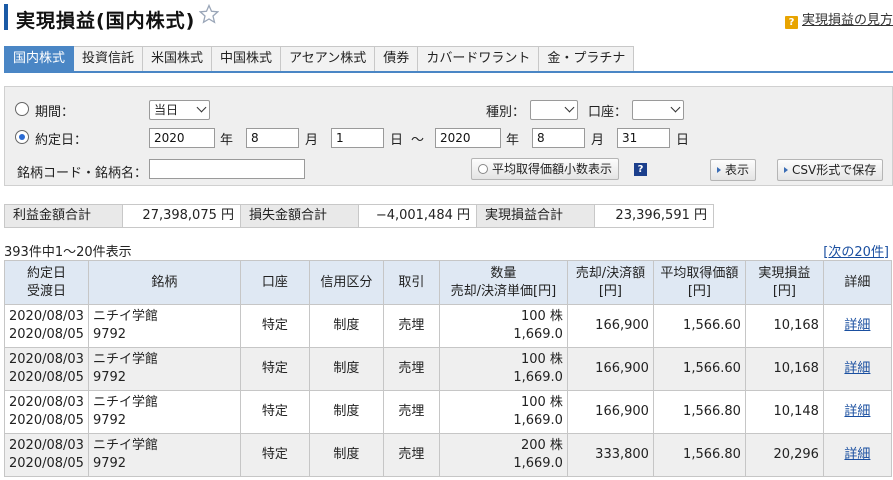 The height and width of the screenshot is (480, 893). What do you see at coordinates (610, 282) in the screenshot?
I see `col-amount: 売却/決済額 [円]` at bounding box center [610, 282].